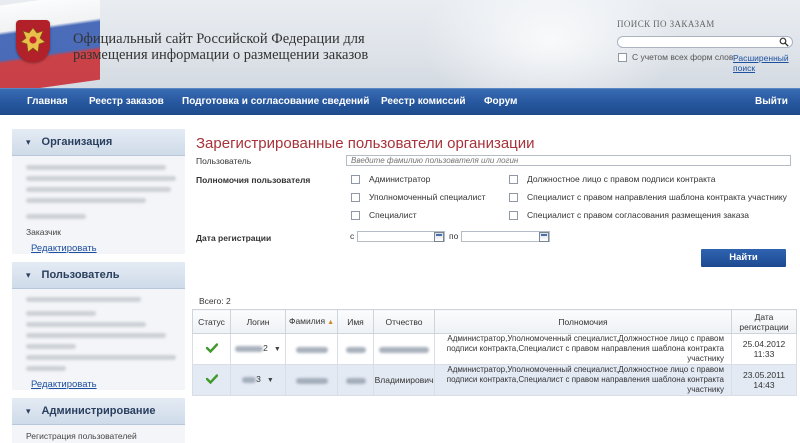  I want to click on nav-home: Главная, so click(47, 102).